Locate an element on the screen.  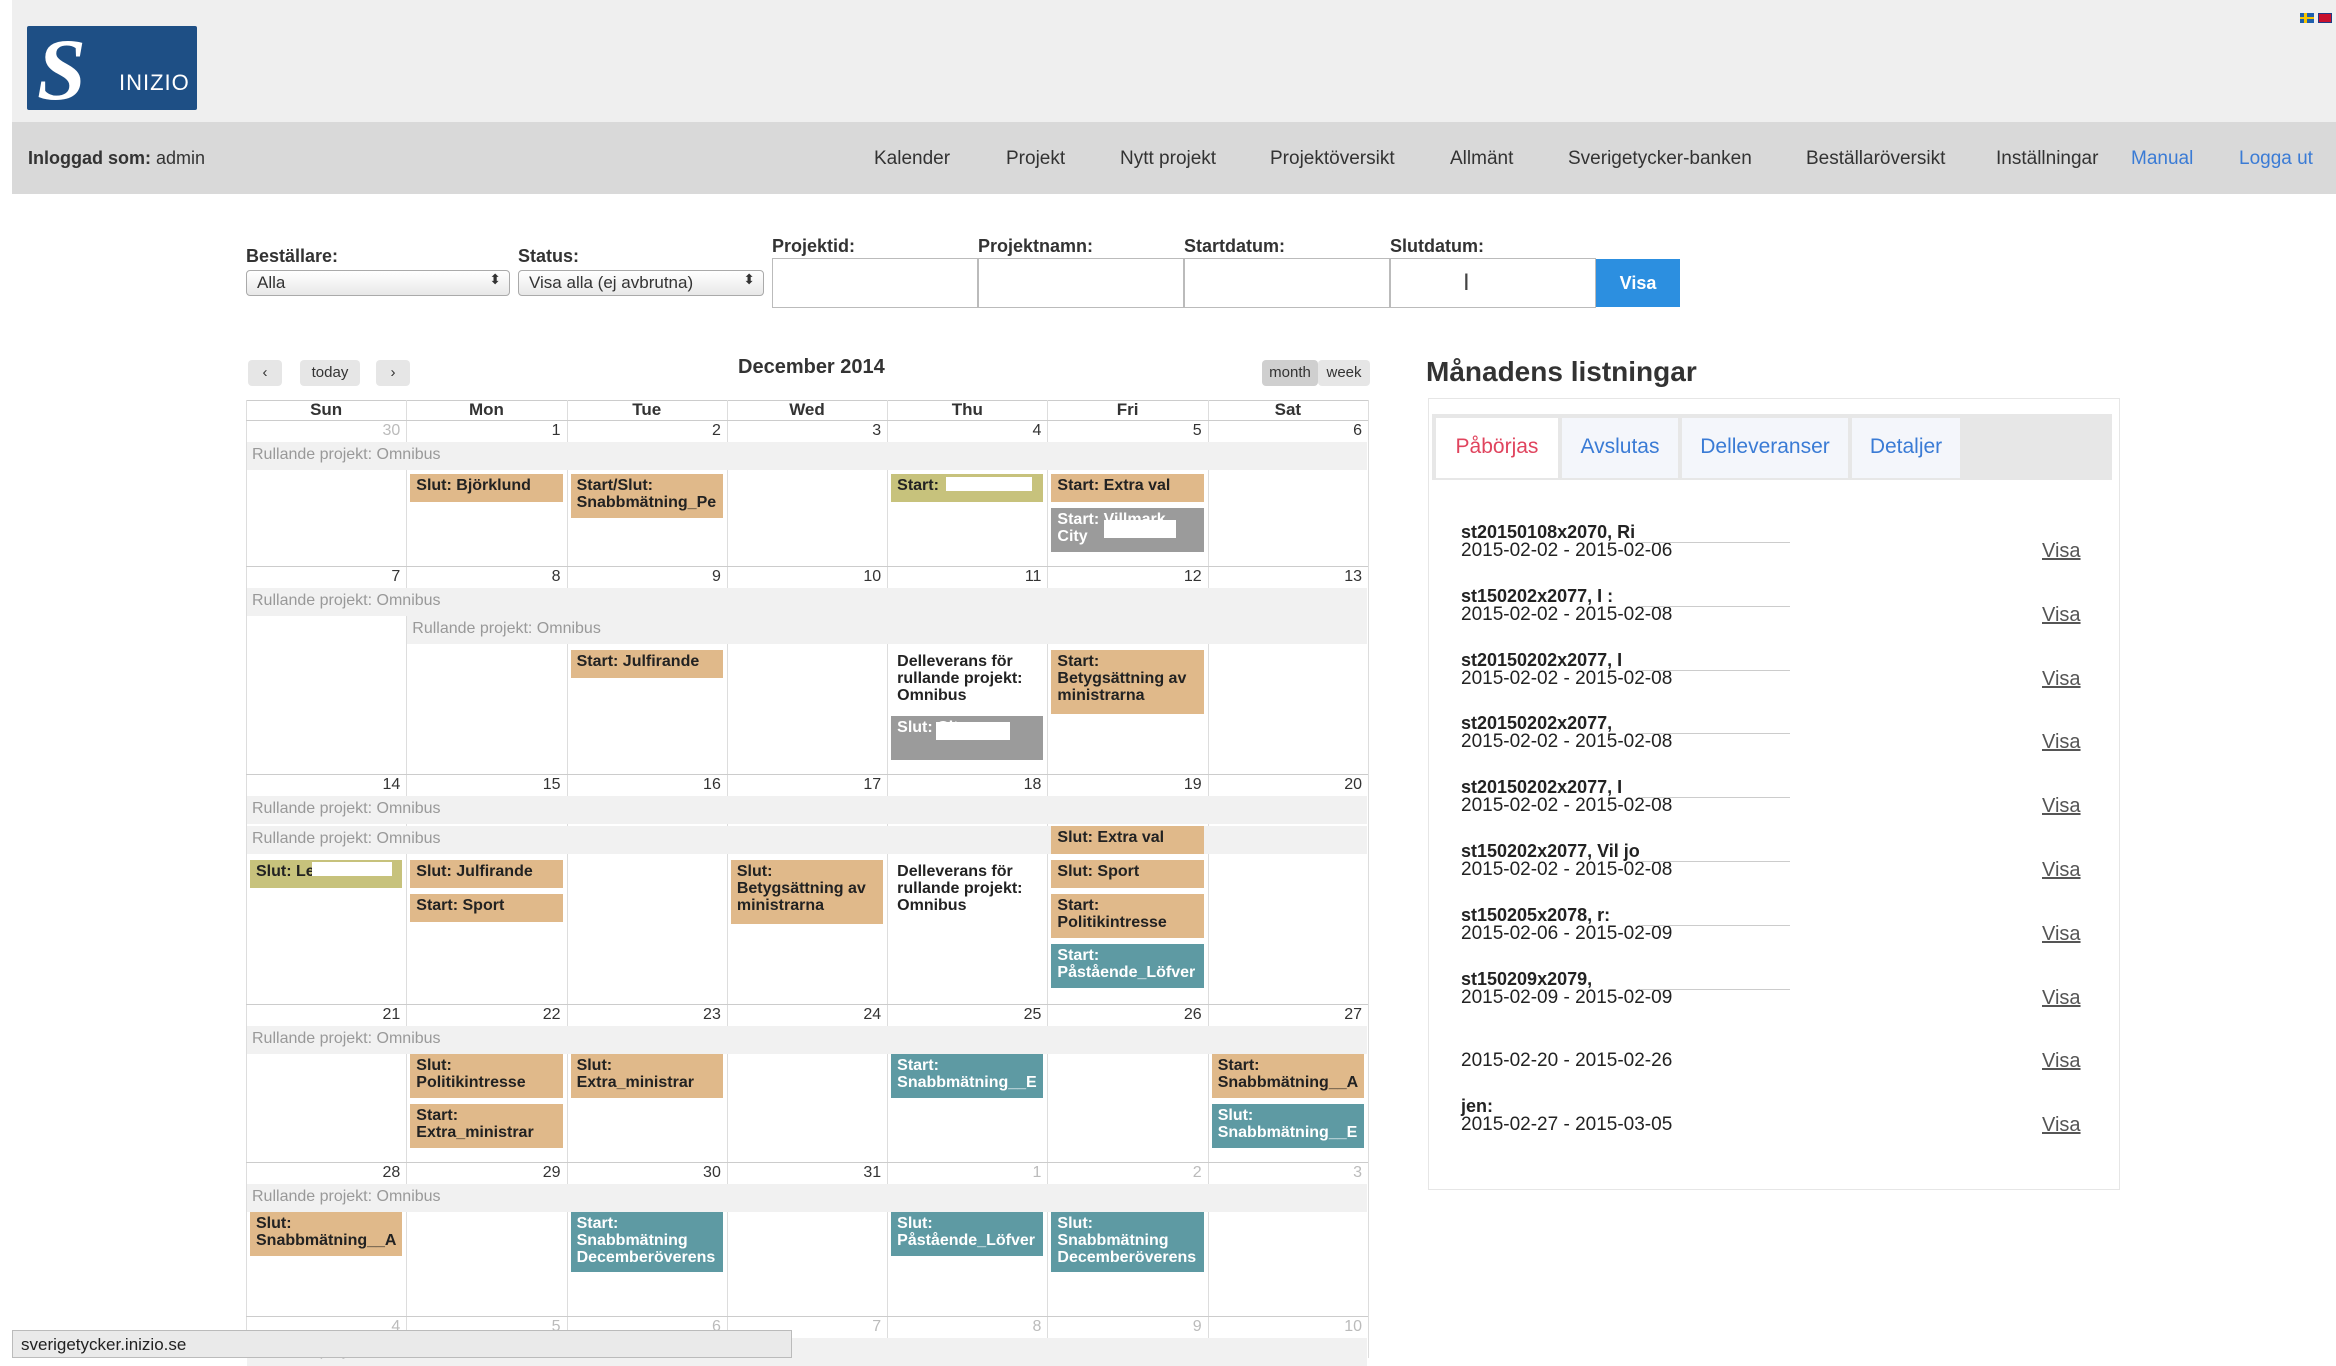
day-number: 14 is located at coordinates (380, 785).